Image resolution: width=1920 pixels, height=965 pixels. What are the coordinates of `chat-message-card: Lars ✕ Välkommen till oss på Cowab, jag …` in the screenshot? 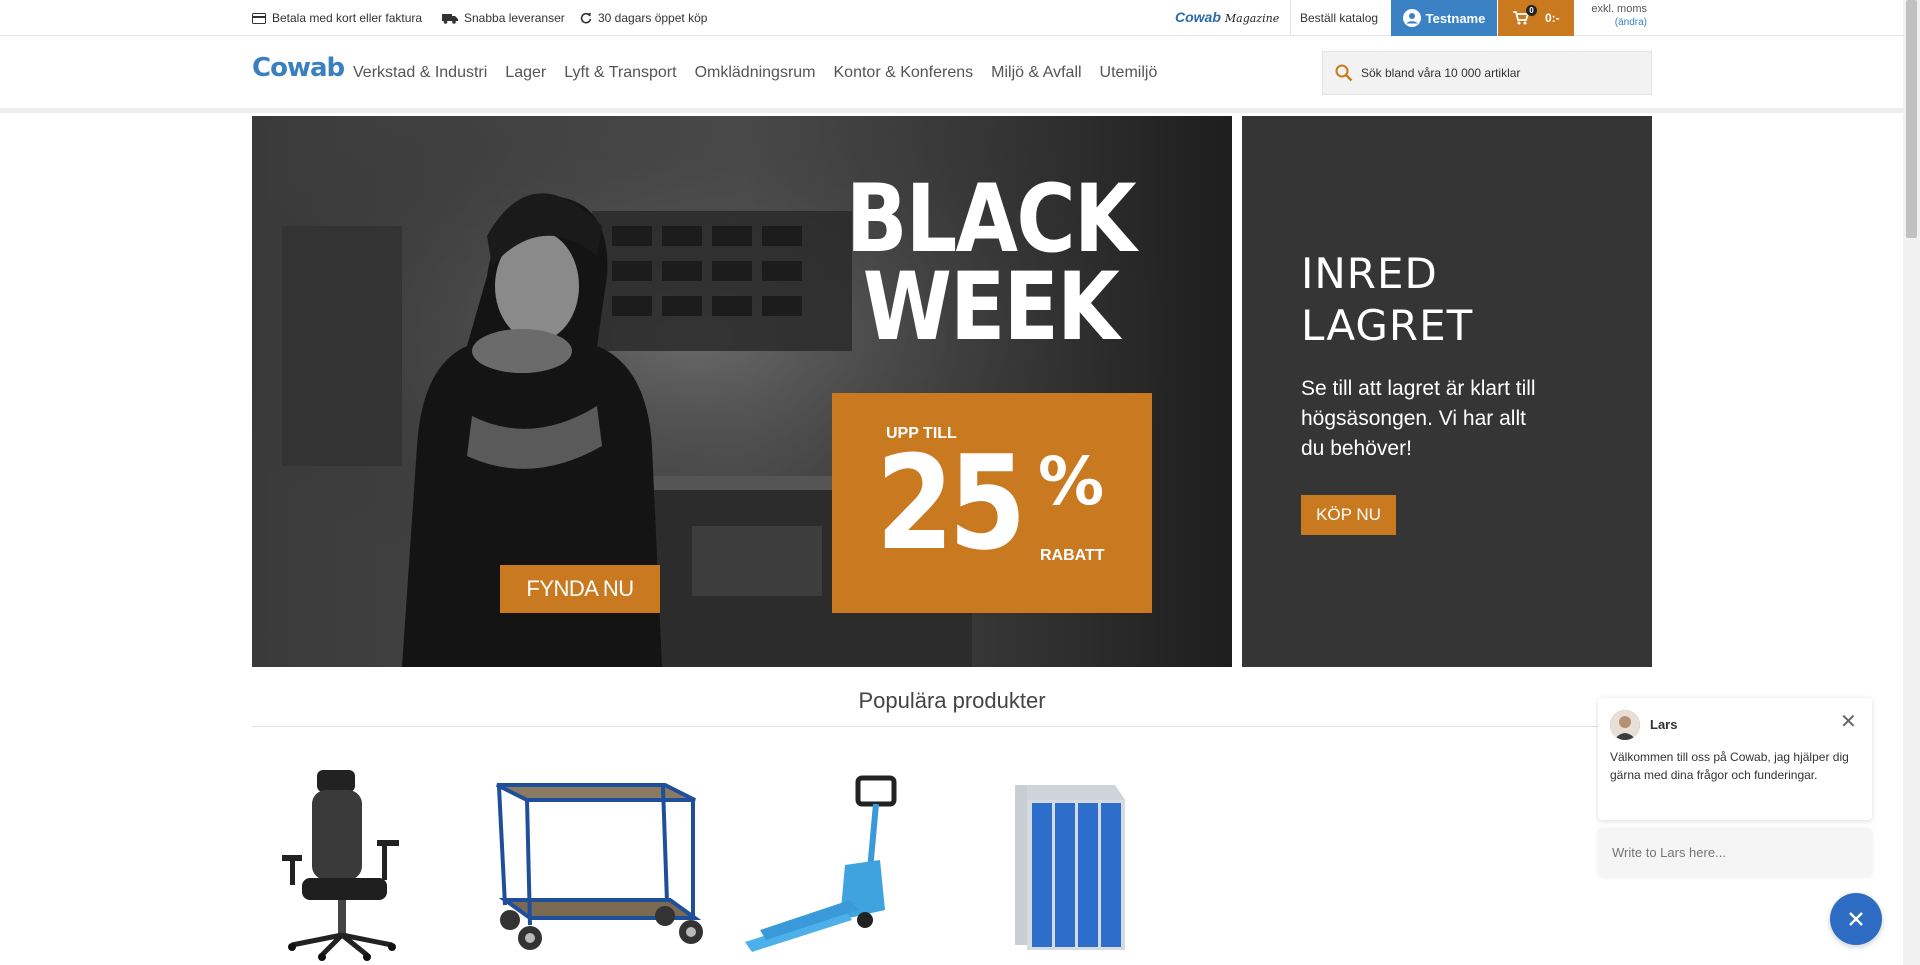 It's located at (1735, 759).